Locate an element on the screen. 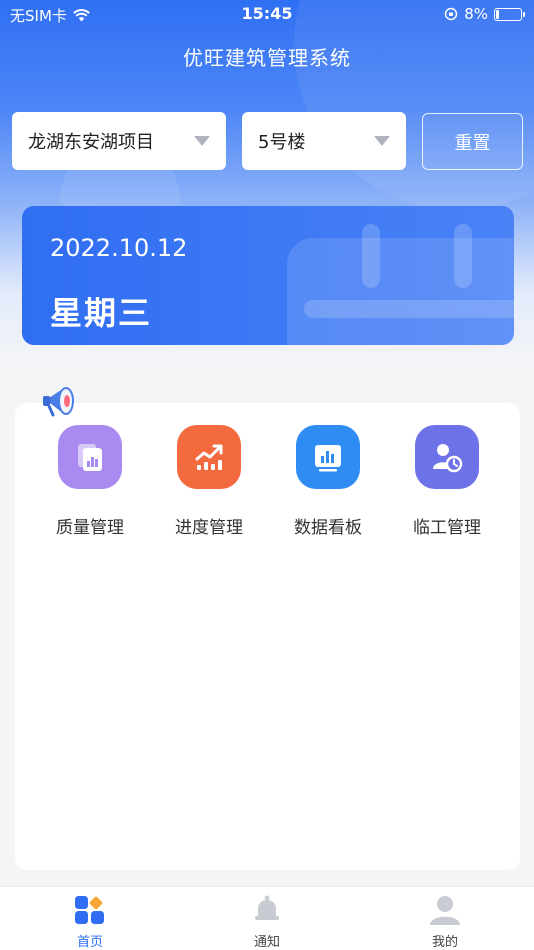 This screenshot has width=534, height=950. worker-clock-icon is located at coordinates (448, 458).